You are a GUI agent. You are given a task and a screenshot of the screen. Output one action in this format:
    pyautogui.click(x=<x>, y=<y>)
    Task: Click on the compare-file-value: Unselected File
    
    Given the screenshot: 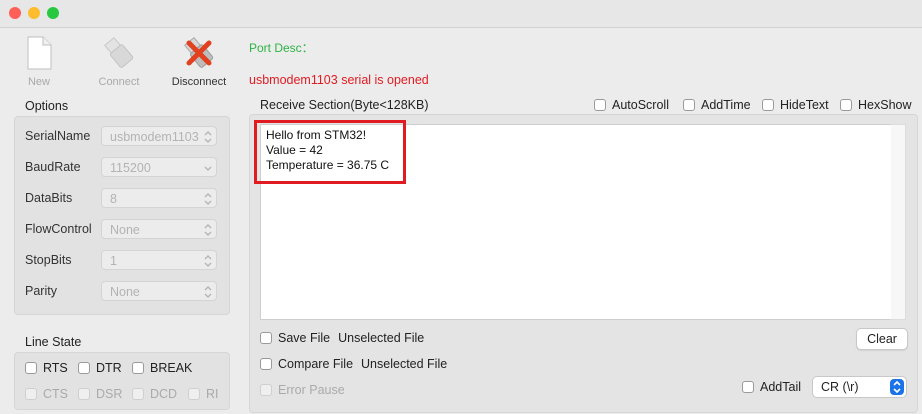 What is the action you would take?
    pyautogui.click(x=404, y=364)
    